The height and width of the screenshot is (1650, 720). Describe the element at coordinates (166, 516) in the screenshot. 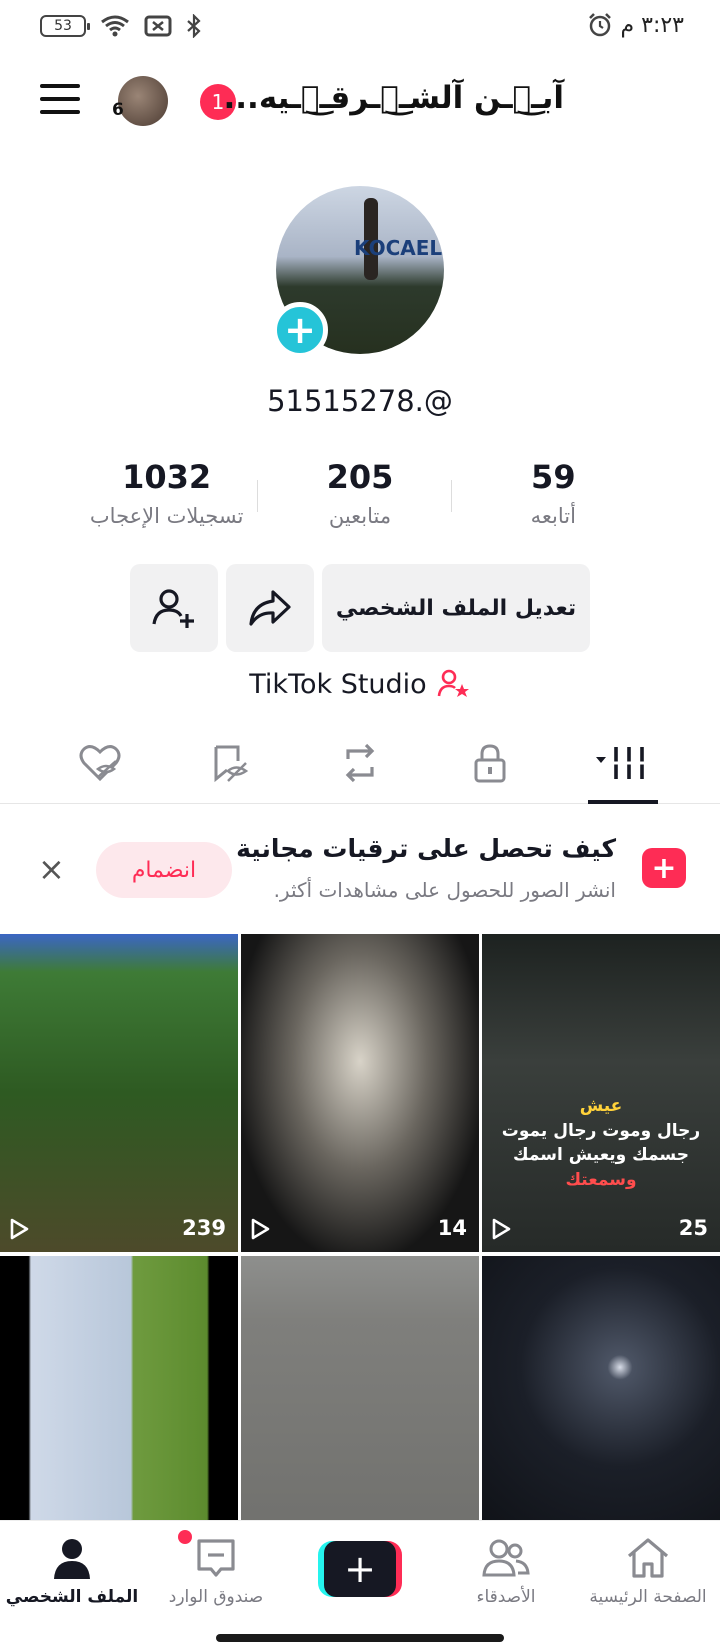

I see `stat-label: تسجيلات الإعجاب` at that location.